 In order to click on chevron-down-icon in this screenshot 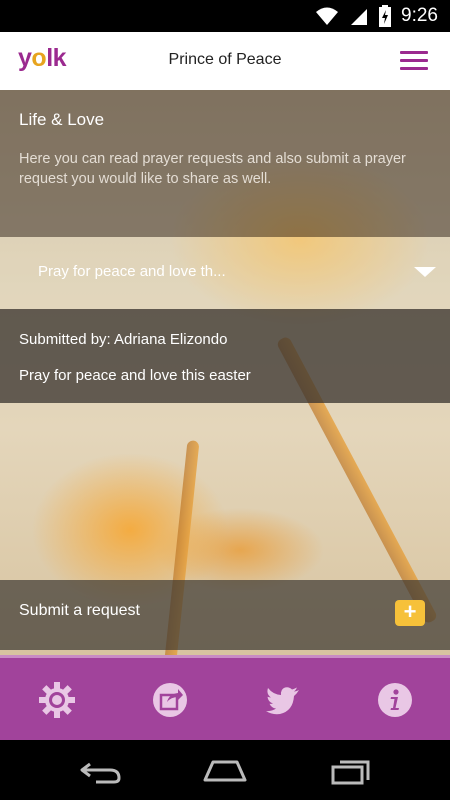, I will do `click(425, 272)`.